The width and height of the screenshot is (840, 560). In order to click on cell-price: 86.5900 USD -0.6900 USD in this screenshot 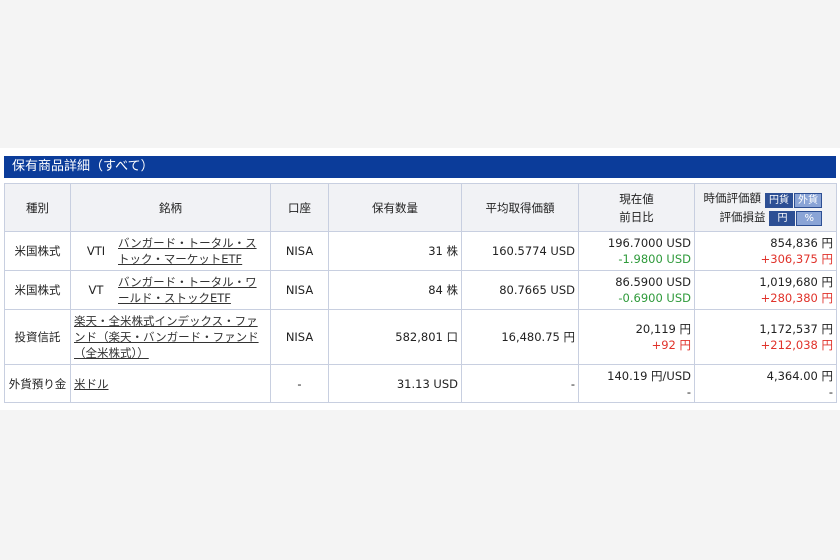, I will do `click(636, 290)`.